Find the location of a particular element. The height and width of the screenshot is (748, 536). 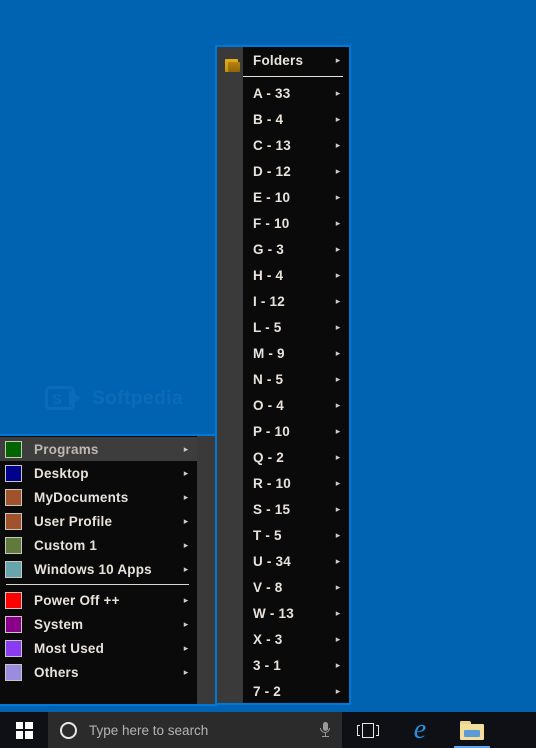

main-menu-item-others: Others ▸ is located at coordinates (98, 672).